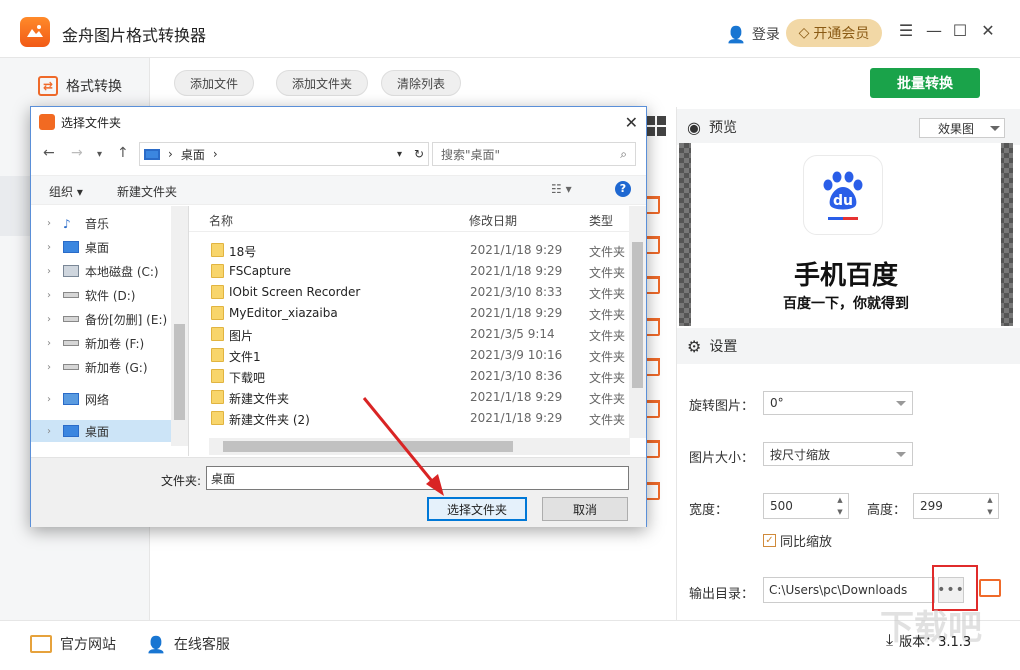 The width and height of the screenshot is (1020, 670). I want to click on view-options-icon: ☷ ▾, so click(561, 189).